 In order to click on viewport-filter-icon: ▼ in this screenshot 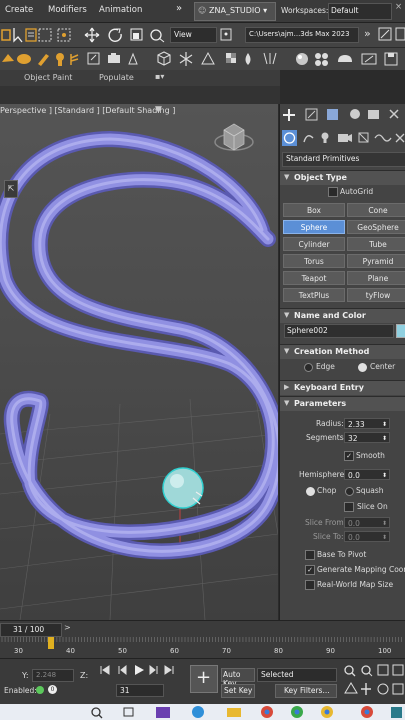, I will do `click(158, 110)`.